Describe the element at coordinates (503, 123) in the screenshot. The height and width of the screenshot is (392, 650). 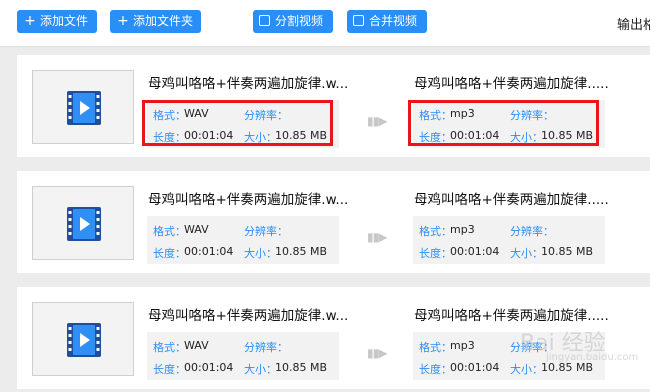
I see `output-highlight-box` at that location.